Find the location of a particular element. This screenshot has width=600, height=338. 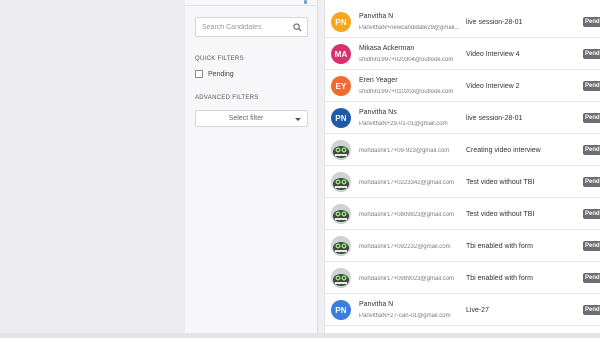

interview-name: Video Interview 4 is located at coordinates (493, 54).